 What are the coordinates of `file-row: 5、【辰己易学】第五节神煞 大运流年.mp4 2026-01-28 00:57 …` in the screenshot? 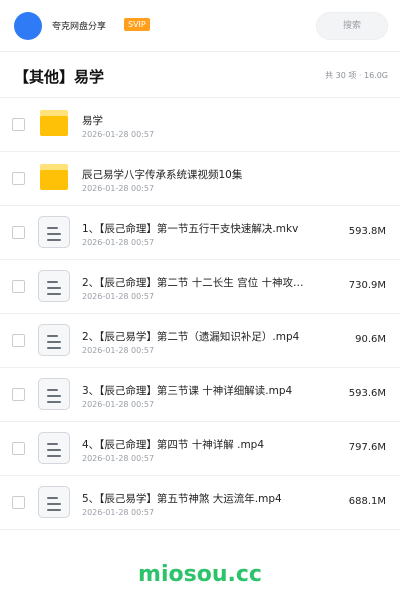 It's located at (200, 503).